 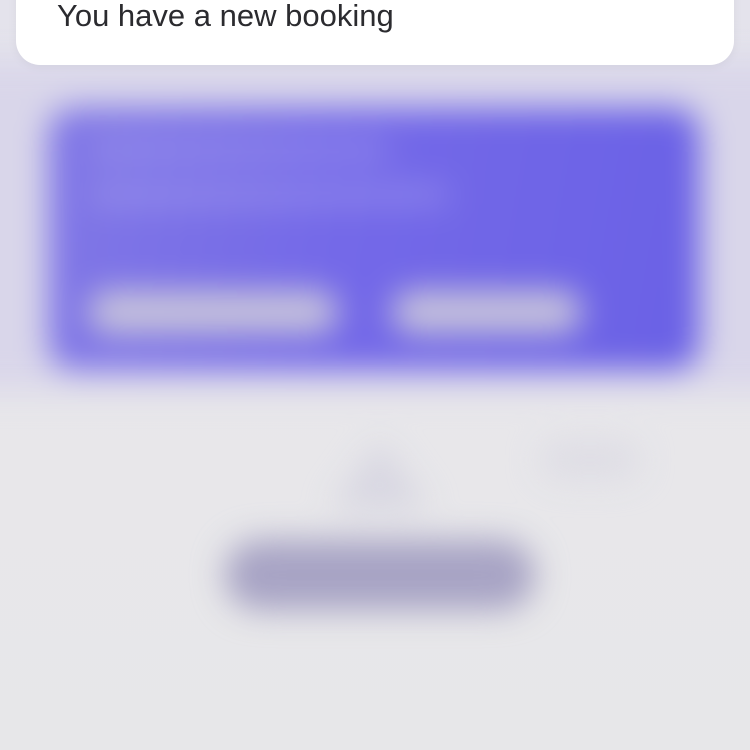 What do you see at coordinates (380, 575) in the screenshot?
I see `blurred-action-button` at bounding box center [380, 575].